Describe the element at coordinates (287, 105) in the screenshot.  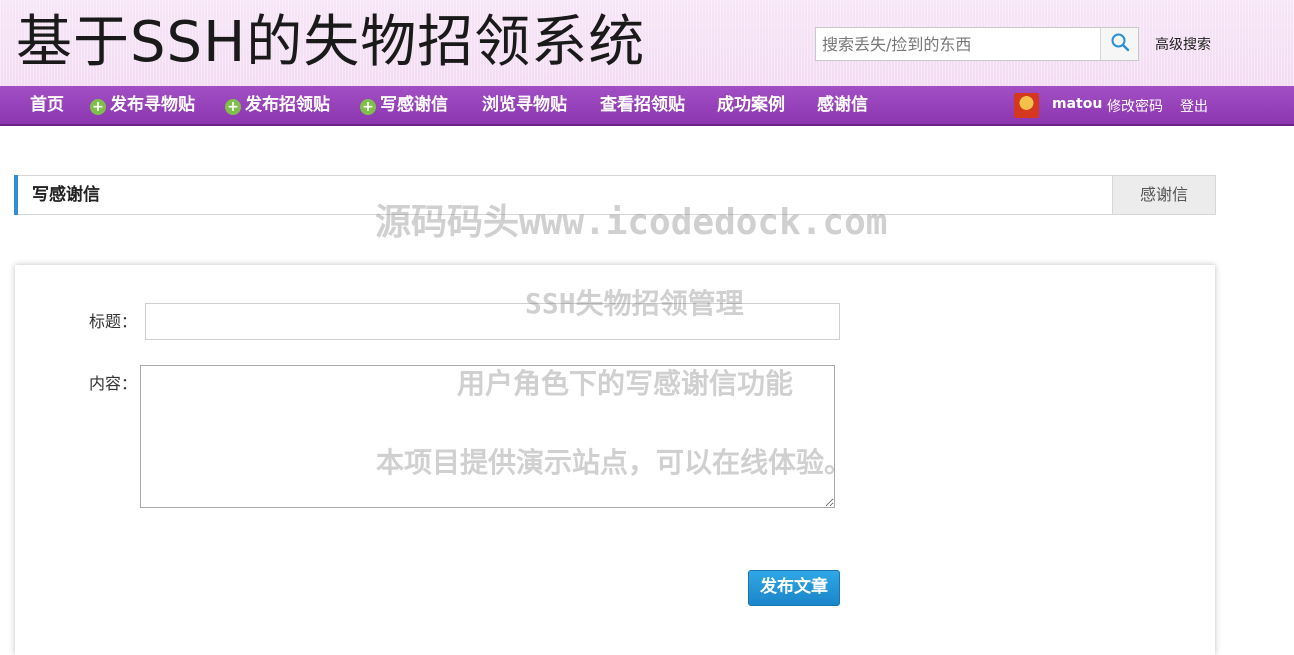
I see `nav-label: 发布招领贴` at that location.